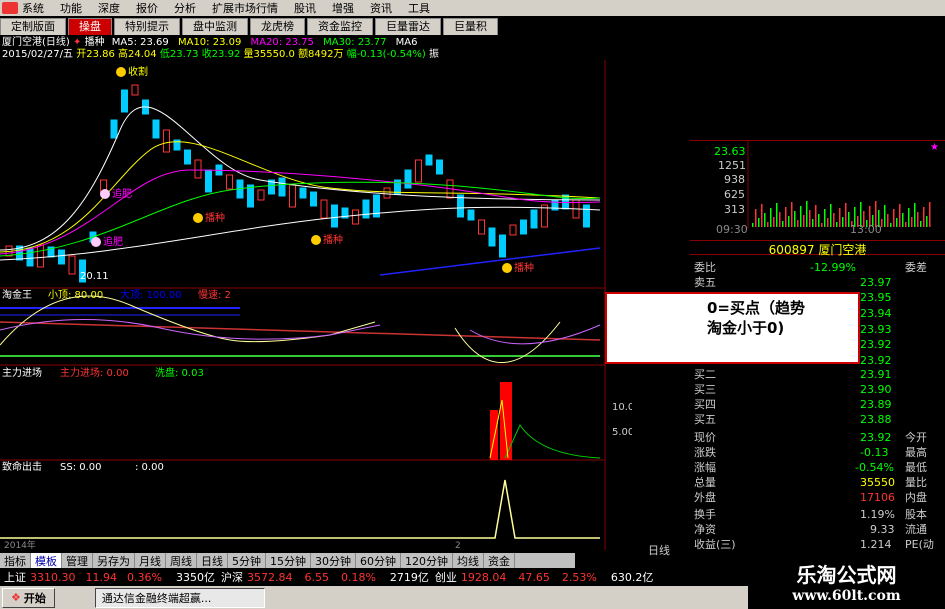 This screenshot has width=945, height=609. Describe the element at coordinates (33, 26) in the screenshot. I see `tab-custom: 定制版面` at that location.